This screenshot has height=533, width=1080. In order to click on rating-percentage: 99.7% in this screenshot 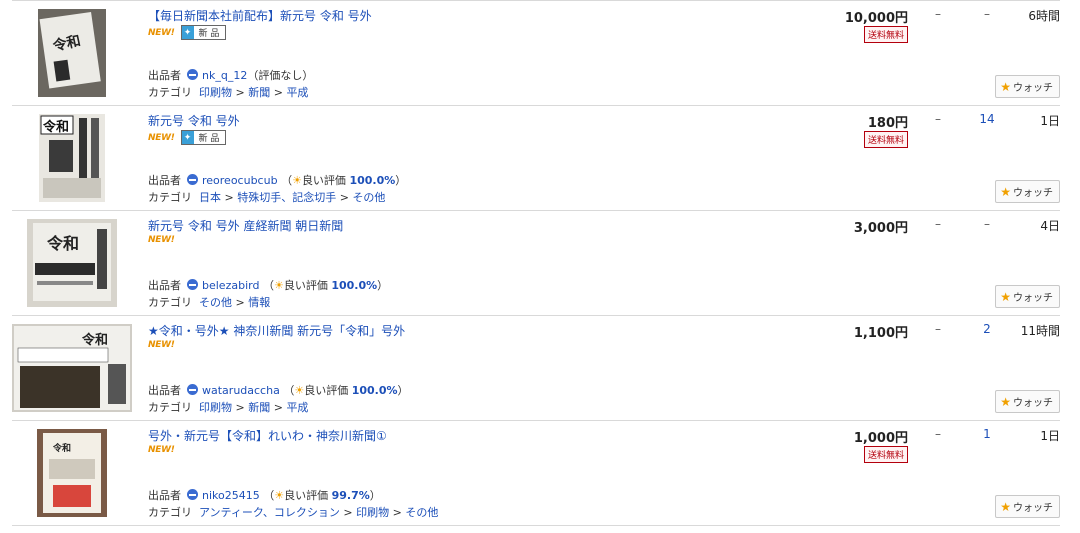, I will do `click(350, 495)`.